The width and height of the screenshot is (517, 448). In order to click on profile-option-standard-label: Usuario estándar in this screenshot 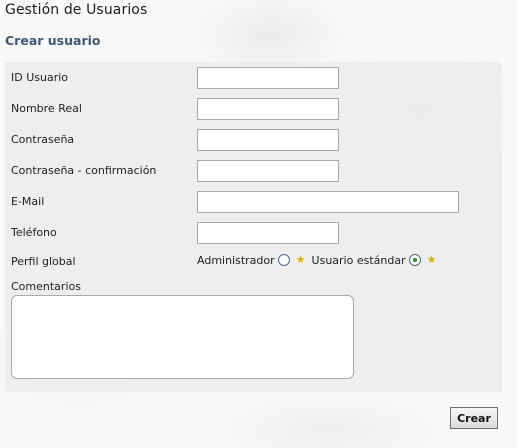, I will do `click(358, 260)`.